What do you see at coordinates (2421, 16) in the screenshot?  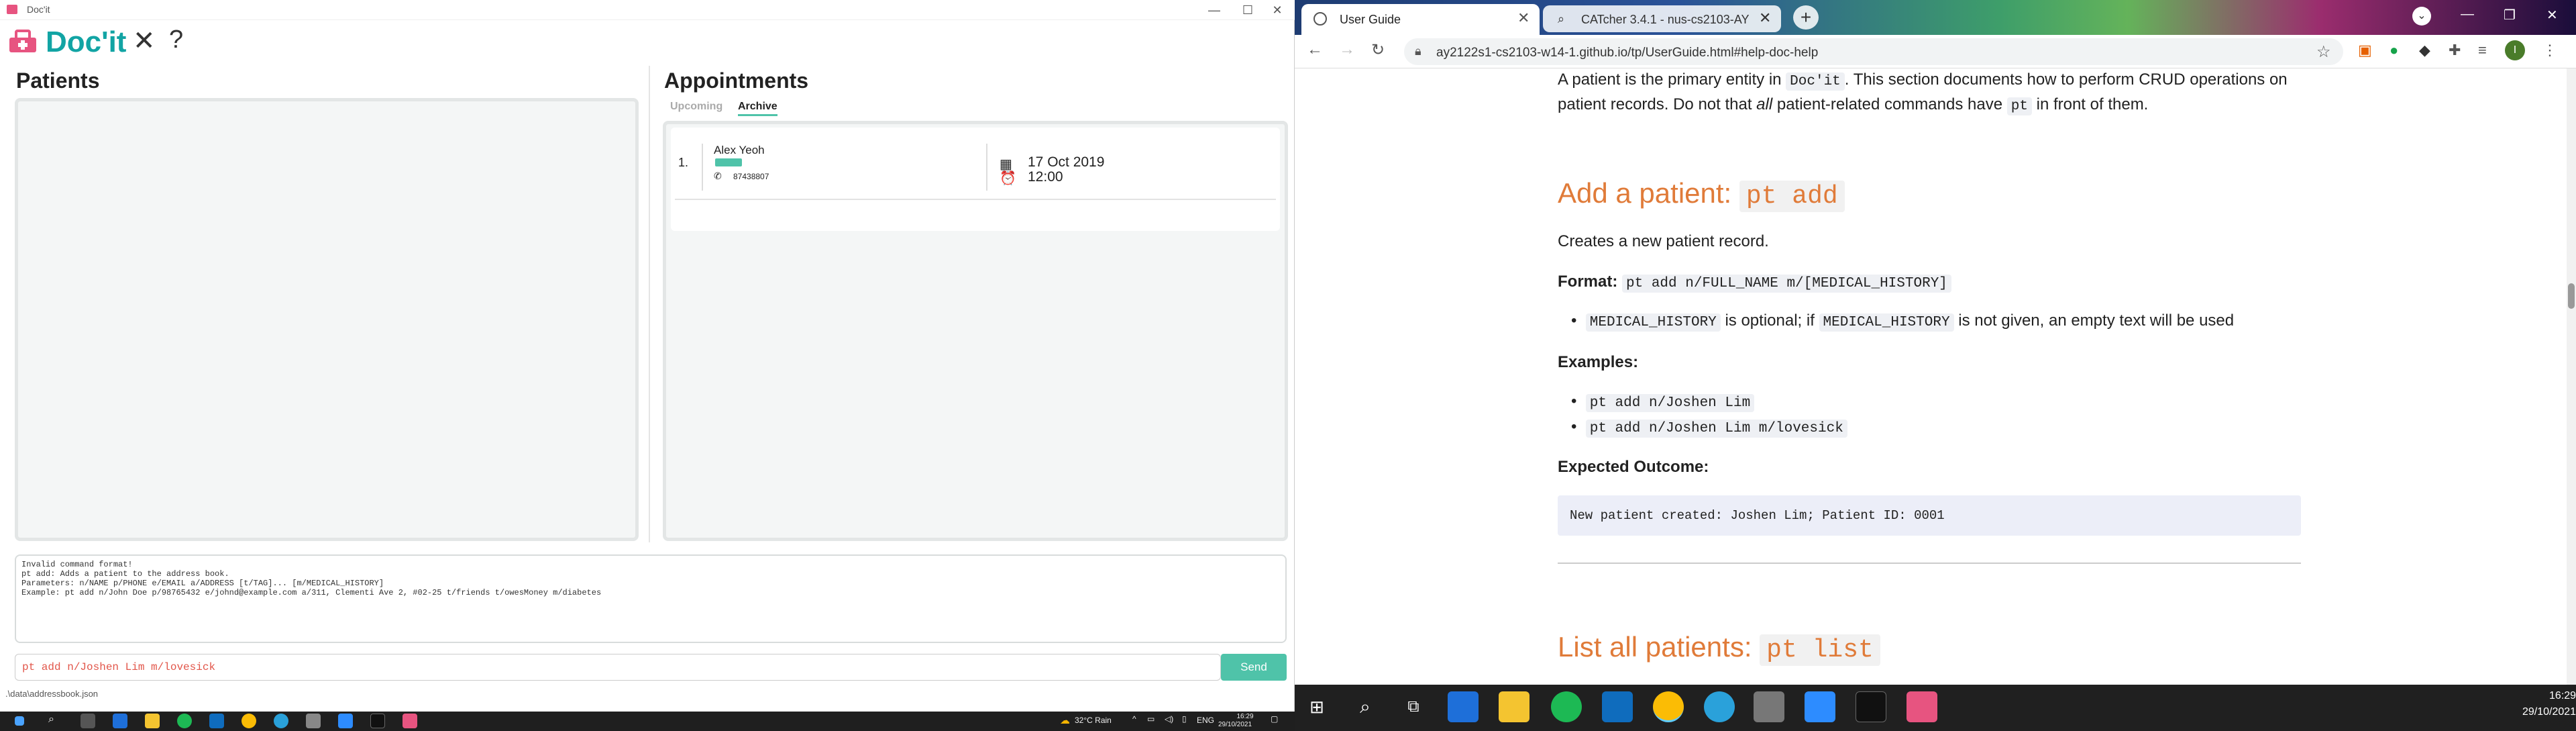 I see `tab-search-button: ⌄` at bounding box center [2421, 16].